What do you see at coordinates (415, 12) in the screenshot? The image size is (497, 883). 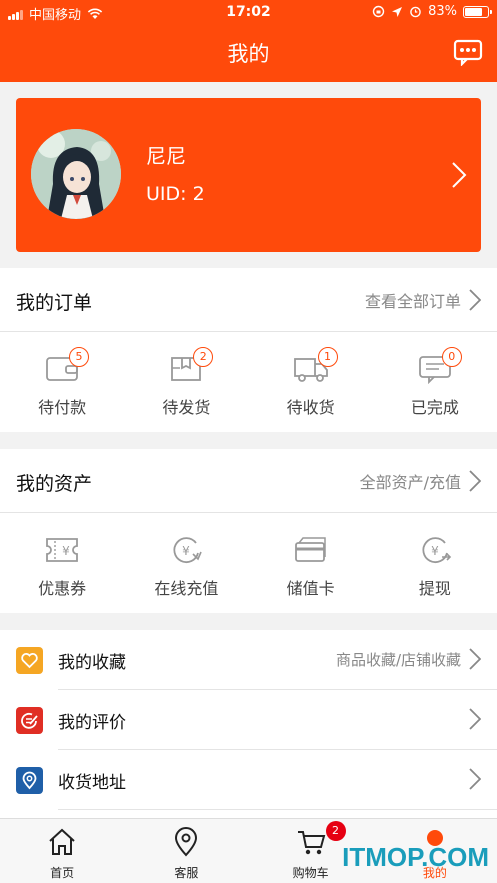 I see `alarm-icon` at bounding box center [415, 12].